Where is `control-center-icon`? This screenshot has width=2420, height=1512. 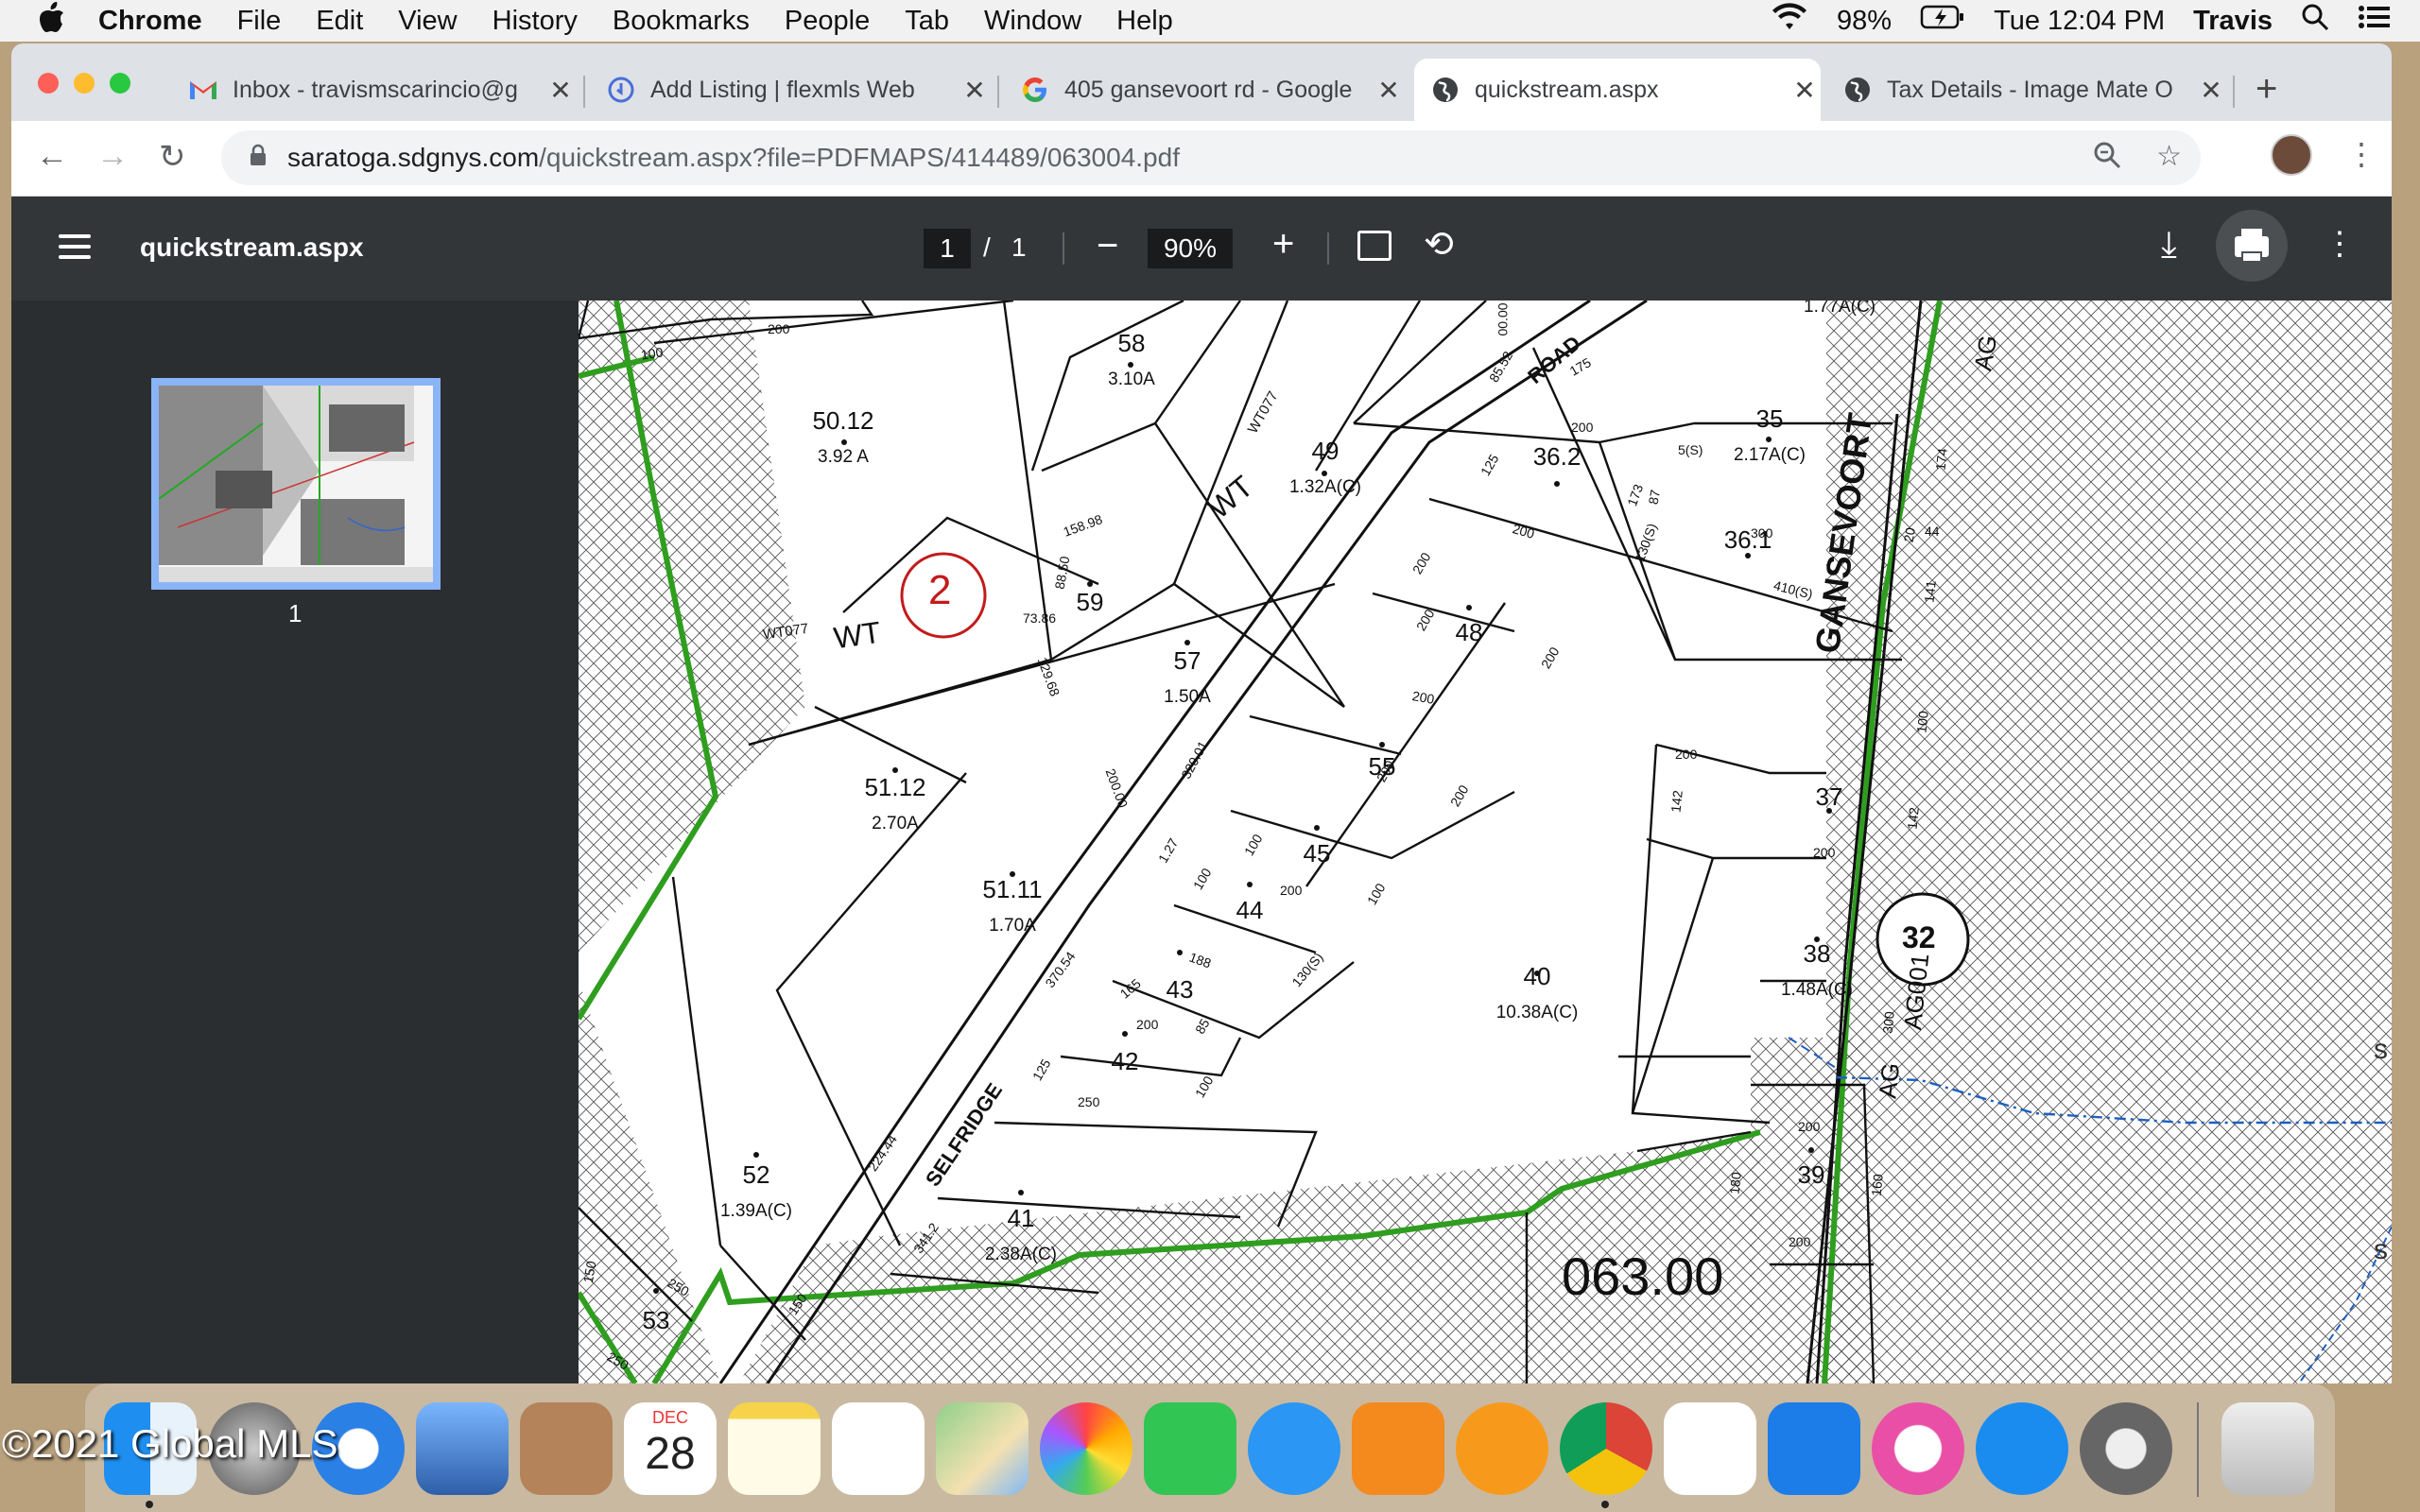
control-center-icon is located at coordinates (2375, 21).